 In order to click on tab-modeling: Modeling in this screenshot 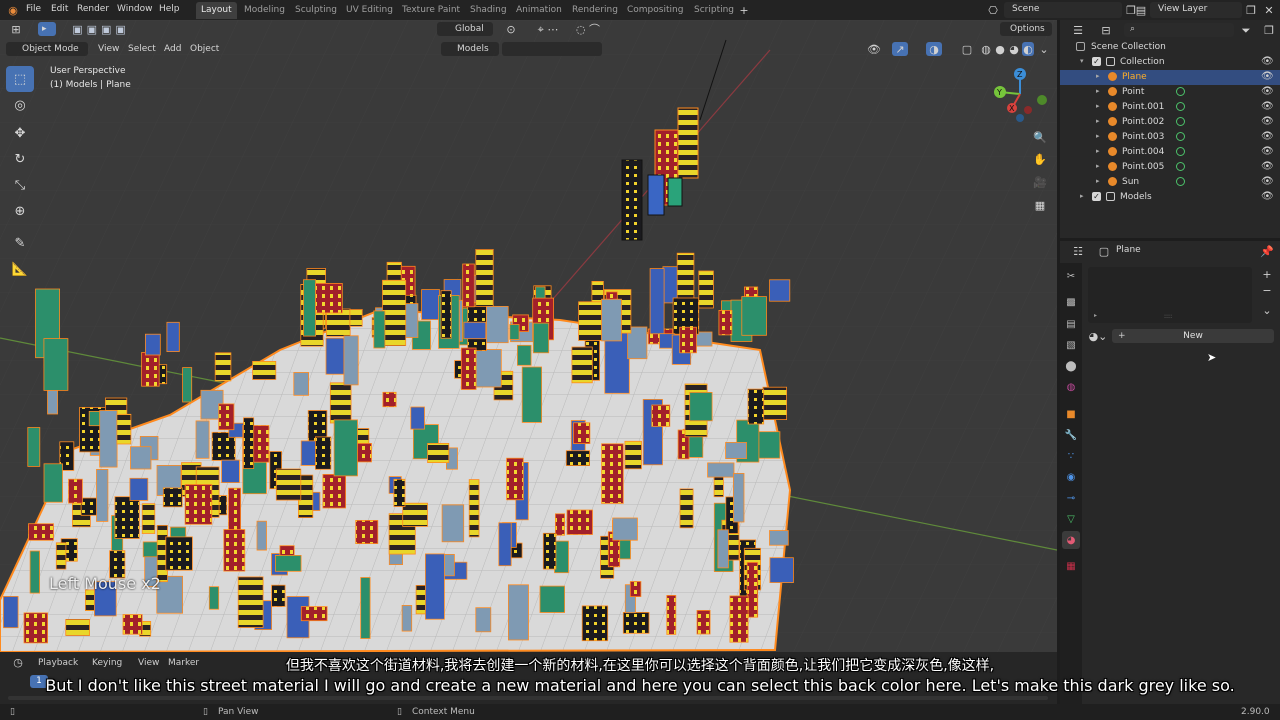, I will do `click(264, 10)`.